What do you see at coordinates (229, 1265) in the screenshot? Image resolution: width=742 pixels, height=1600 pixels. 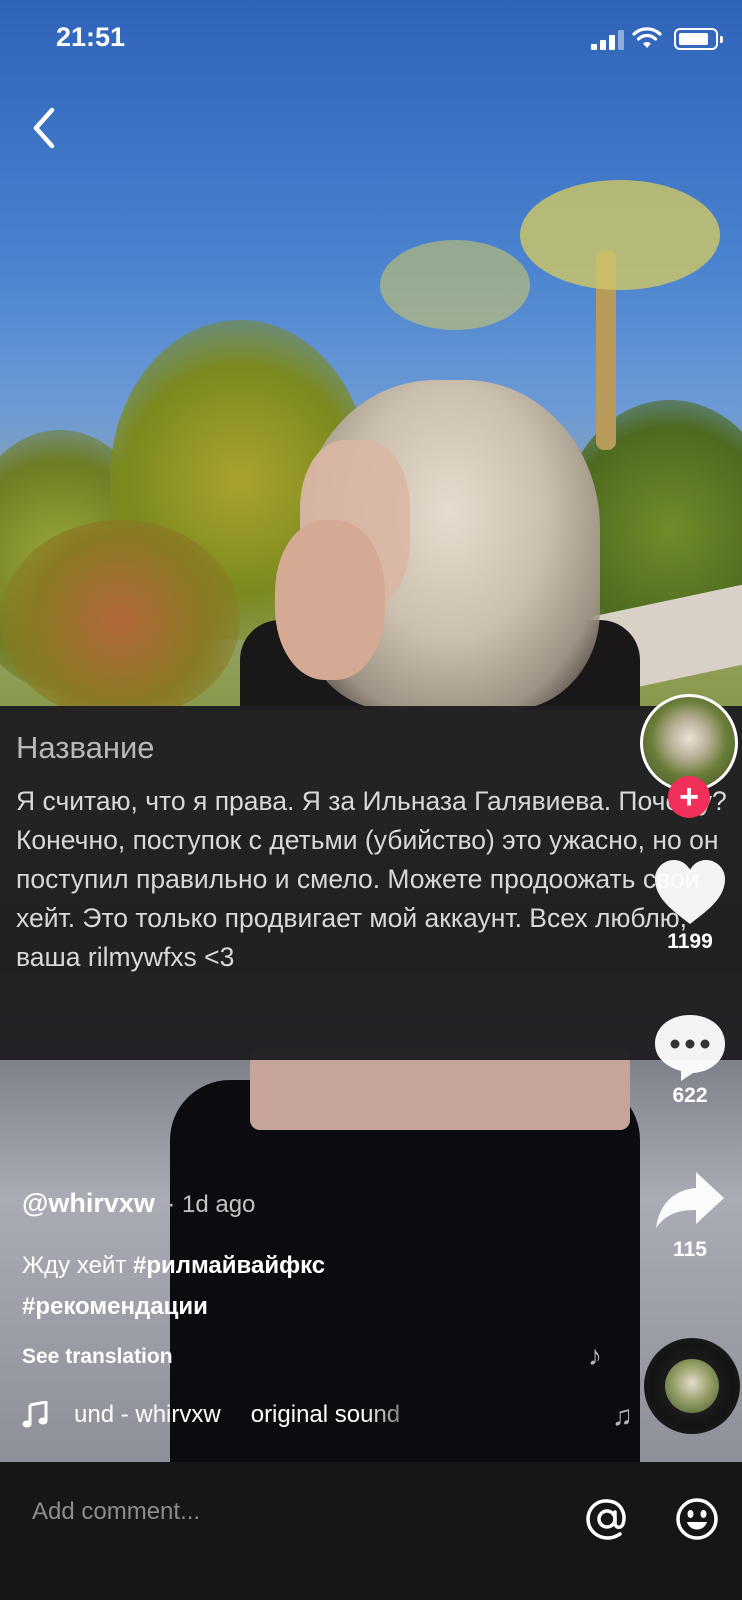 I see `hashtag-link: #рилмайвайфкс` at bounding box center [229, 1265].